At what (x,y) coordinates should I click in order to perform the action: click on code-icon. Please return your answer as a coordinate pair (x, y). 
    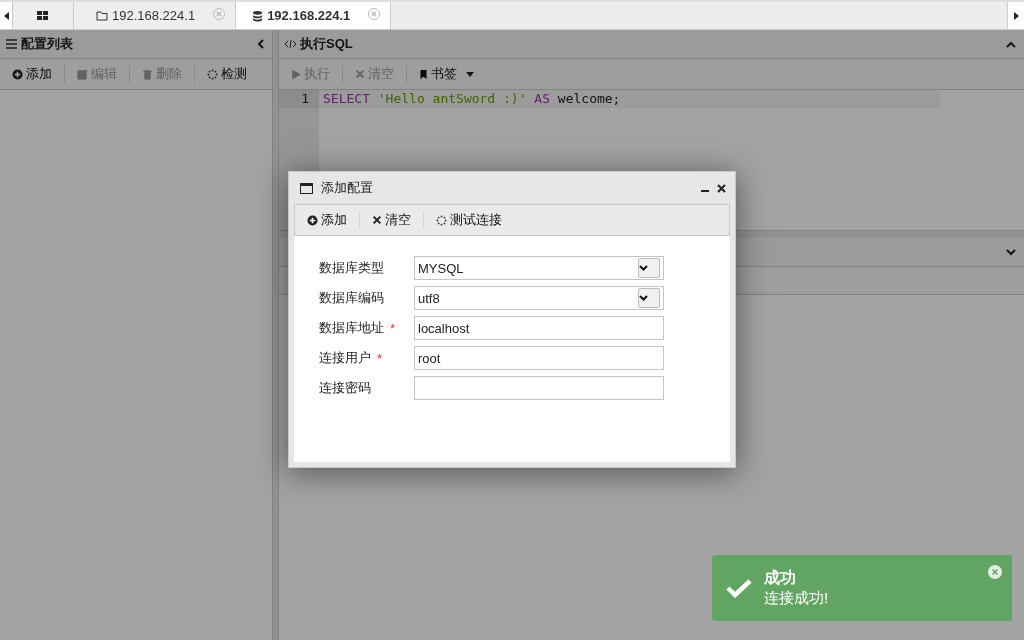
    Looking at the image, I should click on (290, 44).